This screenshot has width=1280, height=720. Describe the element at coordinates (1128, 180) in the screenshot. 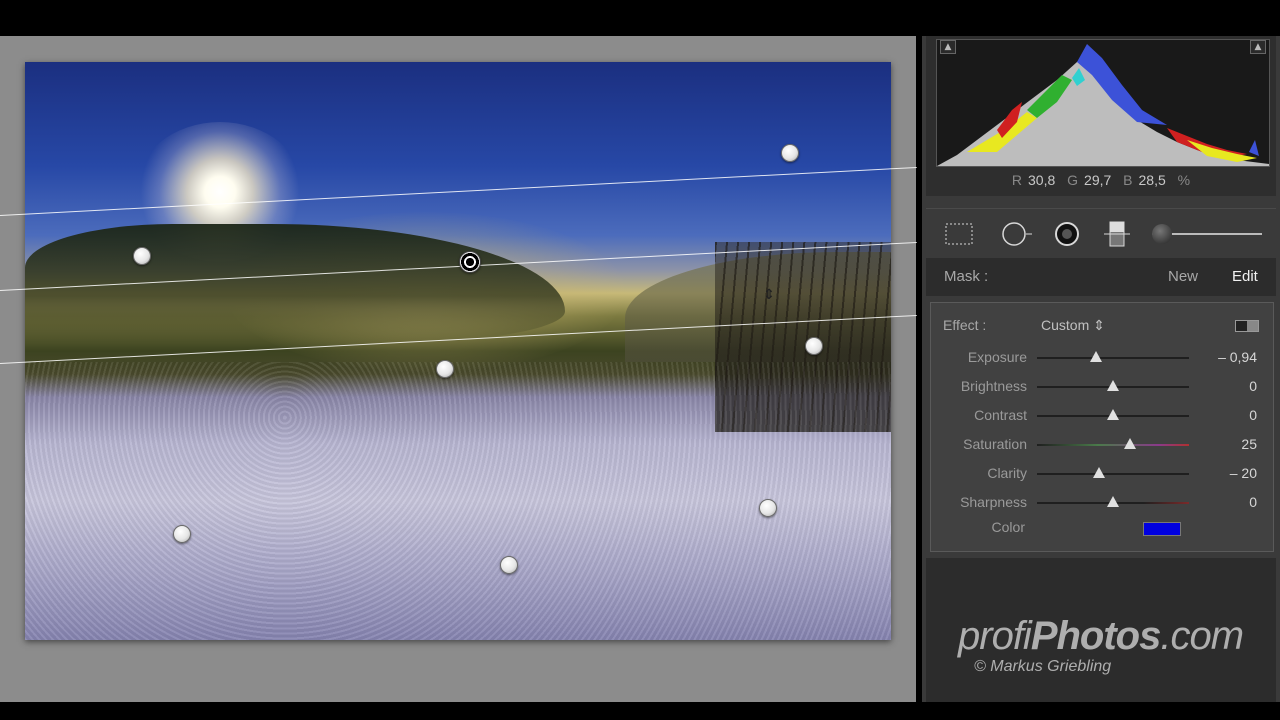

I see `b-label: B` at that location.